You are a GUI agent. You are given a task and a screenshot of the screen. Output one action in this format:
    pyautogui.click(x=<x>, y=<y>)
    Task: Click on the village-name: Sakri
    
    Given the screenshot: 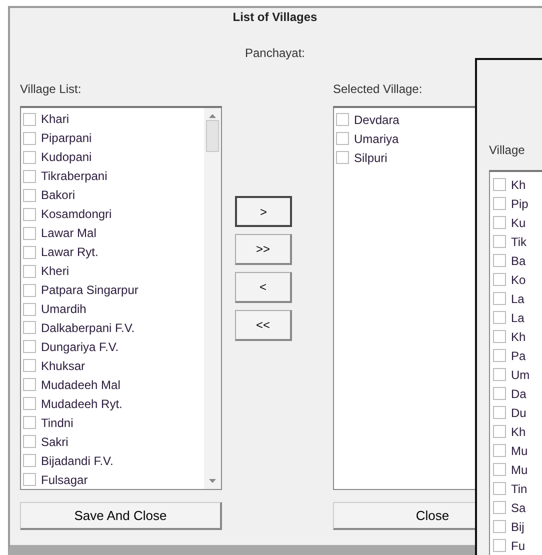 What is the action you would take?
    pyautogui.click(x=54, y=441)
    